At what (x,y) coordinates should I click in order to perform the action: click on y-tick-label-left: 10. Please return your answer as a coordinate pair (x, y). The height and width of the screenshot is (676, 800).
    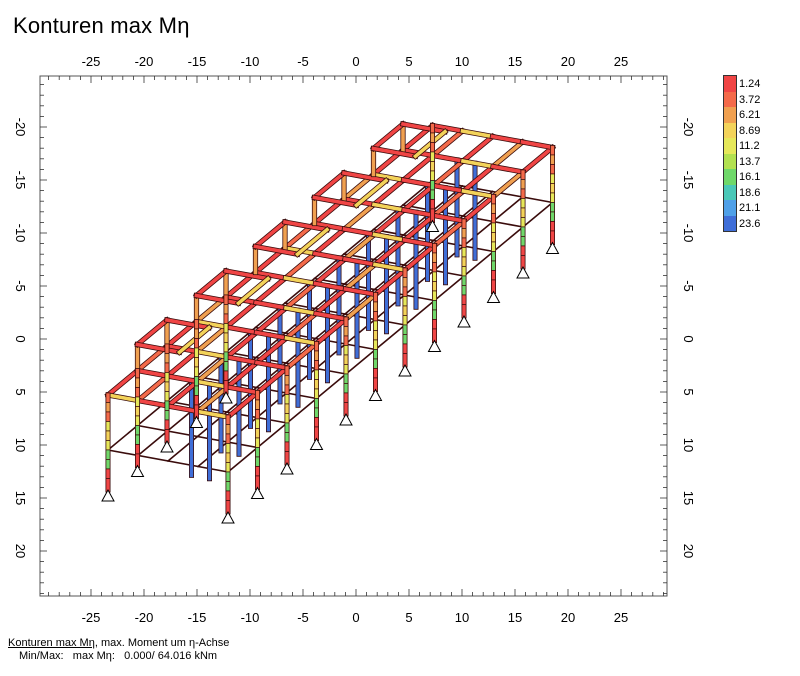
    Looking at the image, I should click on (20, 445).